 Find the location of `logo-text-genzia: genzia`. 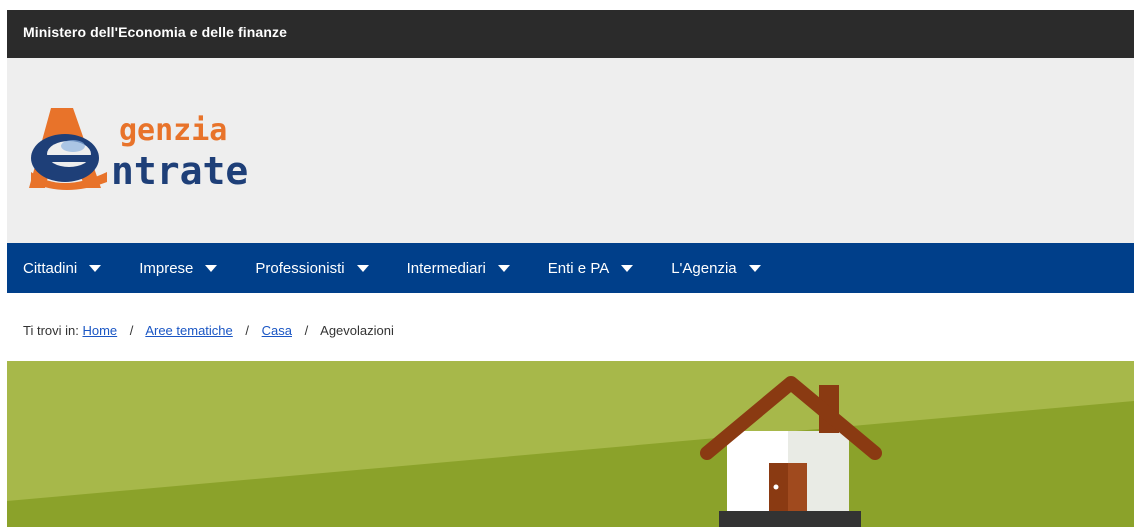

logo-text-genzia: genzia is located at coordinates (173, 130).